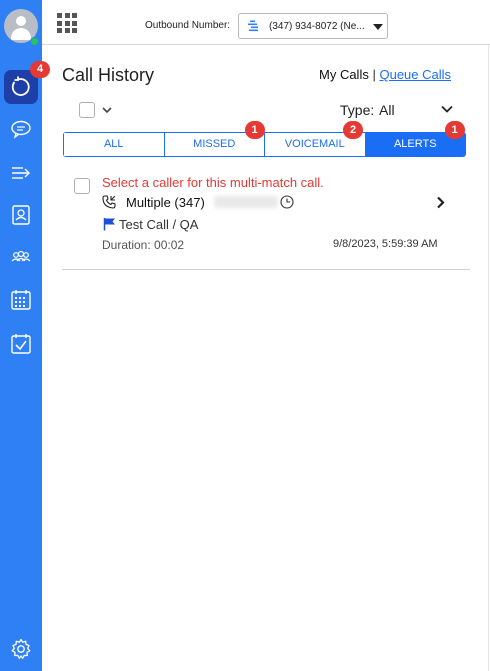 Image resolution: width=490 pixels, height=671 pixels. Describe the element at coordinates (159, 224) in the screenshot. I see `call-tag: Test Call / QA` at that location.